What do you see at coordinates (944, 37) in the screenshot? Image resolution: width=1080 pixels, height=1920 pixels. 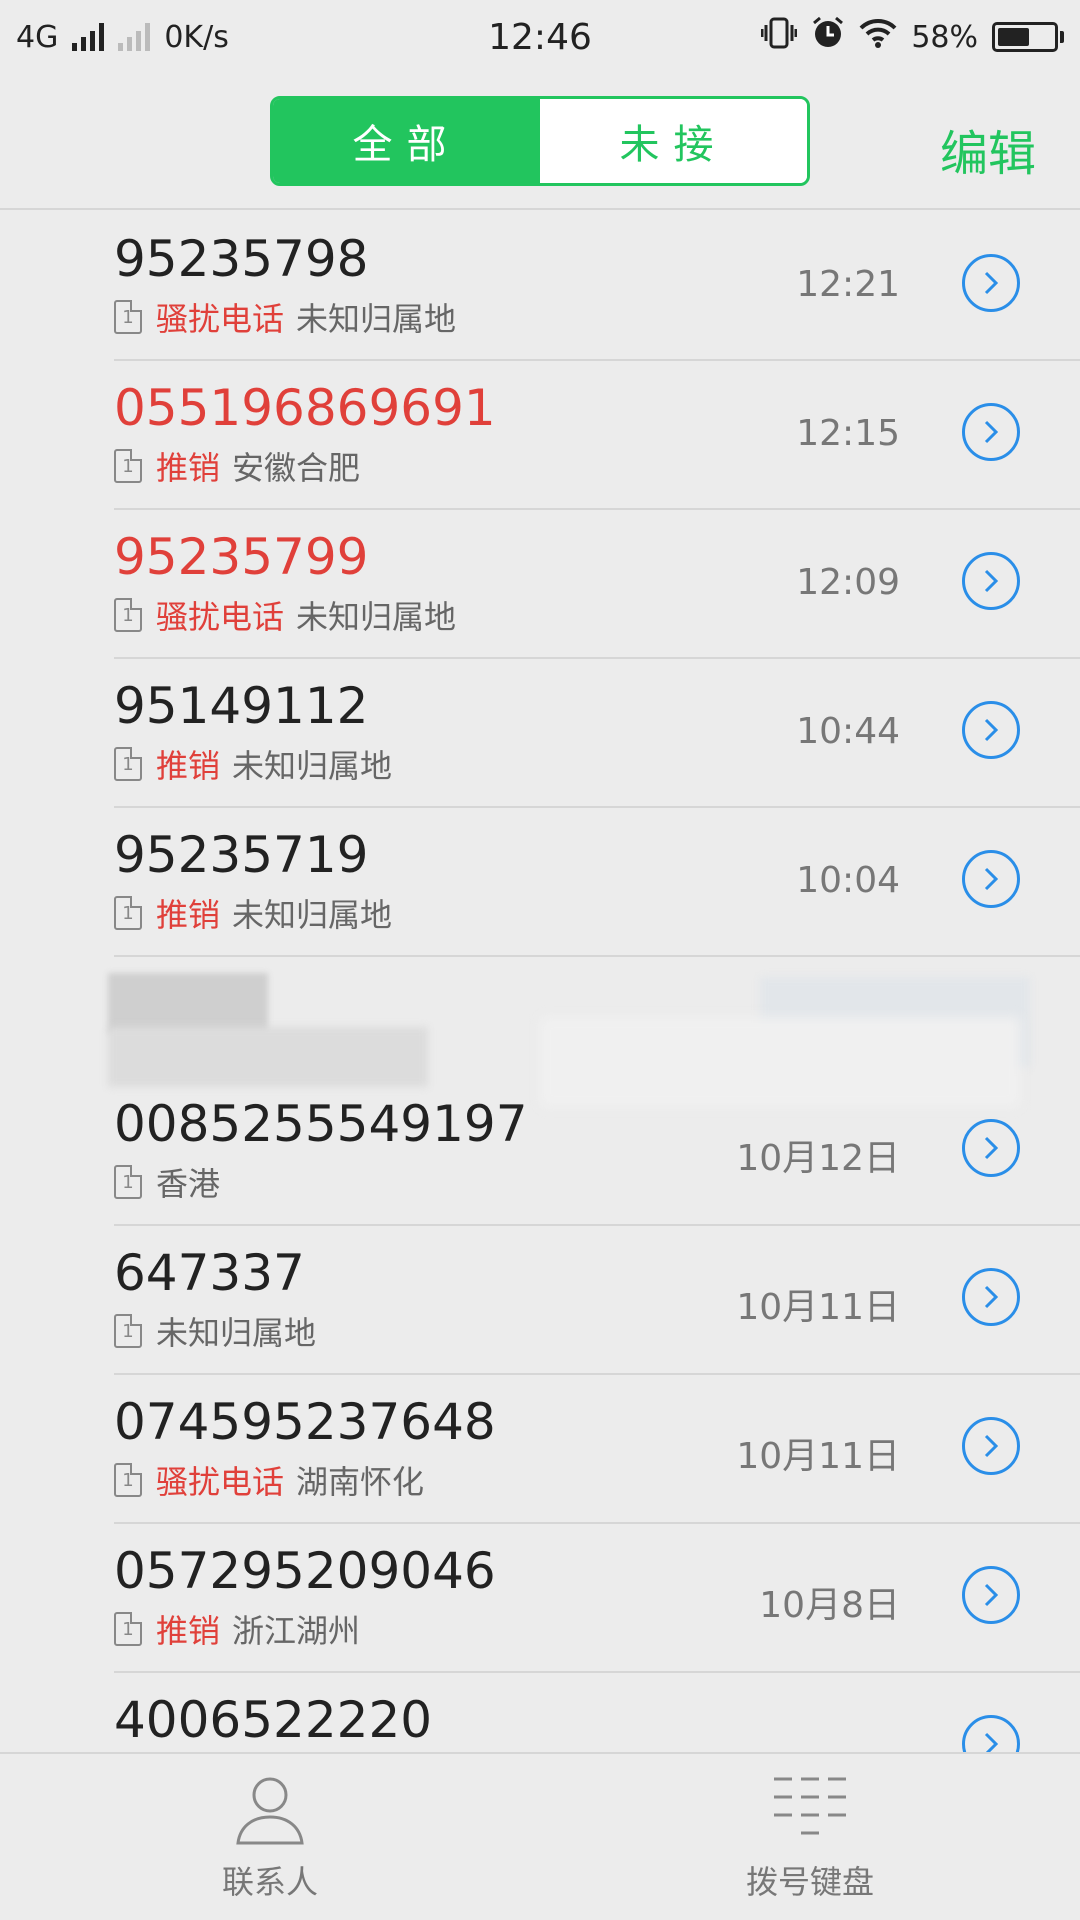 I see `battery-percent: 58%` at bounding box center [944, 37].